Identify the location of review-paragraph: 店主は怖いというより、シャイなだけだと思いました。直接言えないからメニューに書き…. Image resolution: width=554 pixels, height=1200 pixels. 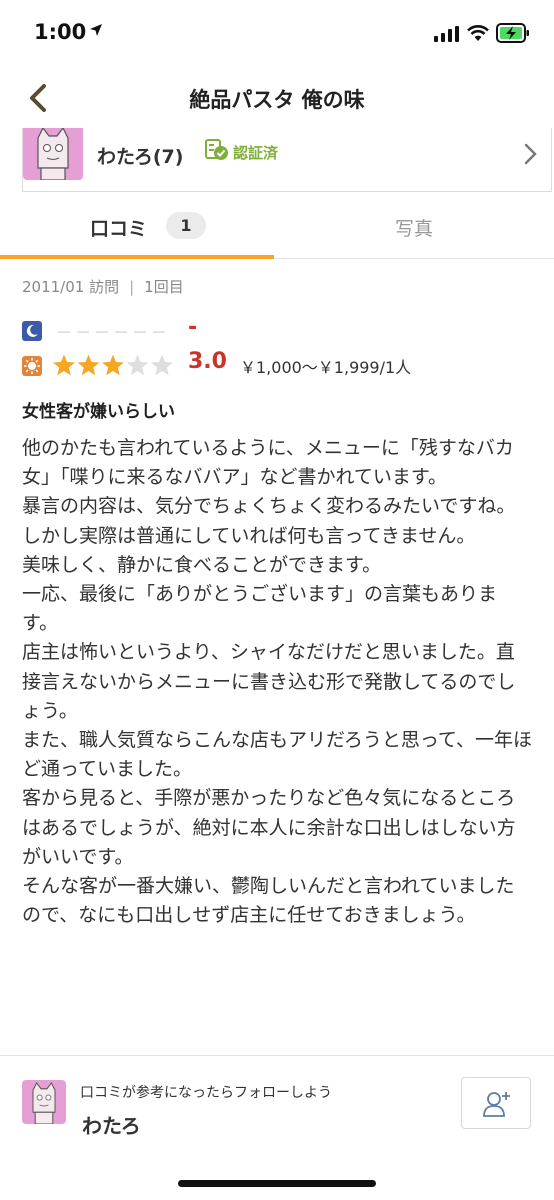
(269, 681).